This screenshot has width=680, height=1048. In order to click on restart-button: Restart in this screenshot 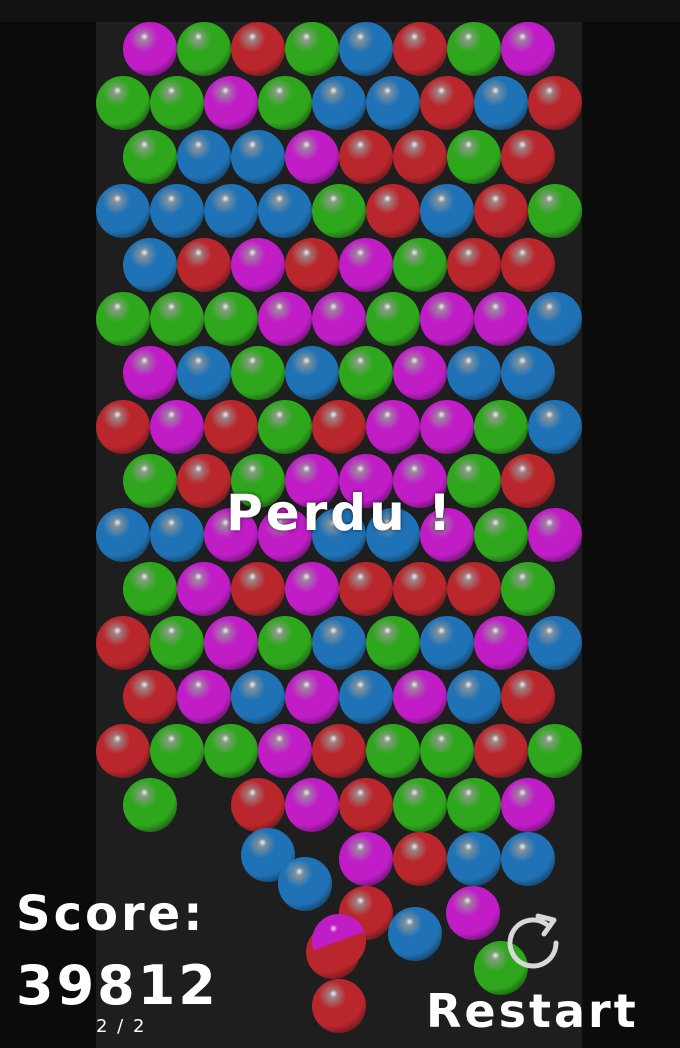, I will do `click(535, 974)`.